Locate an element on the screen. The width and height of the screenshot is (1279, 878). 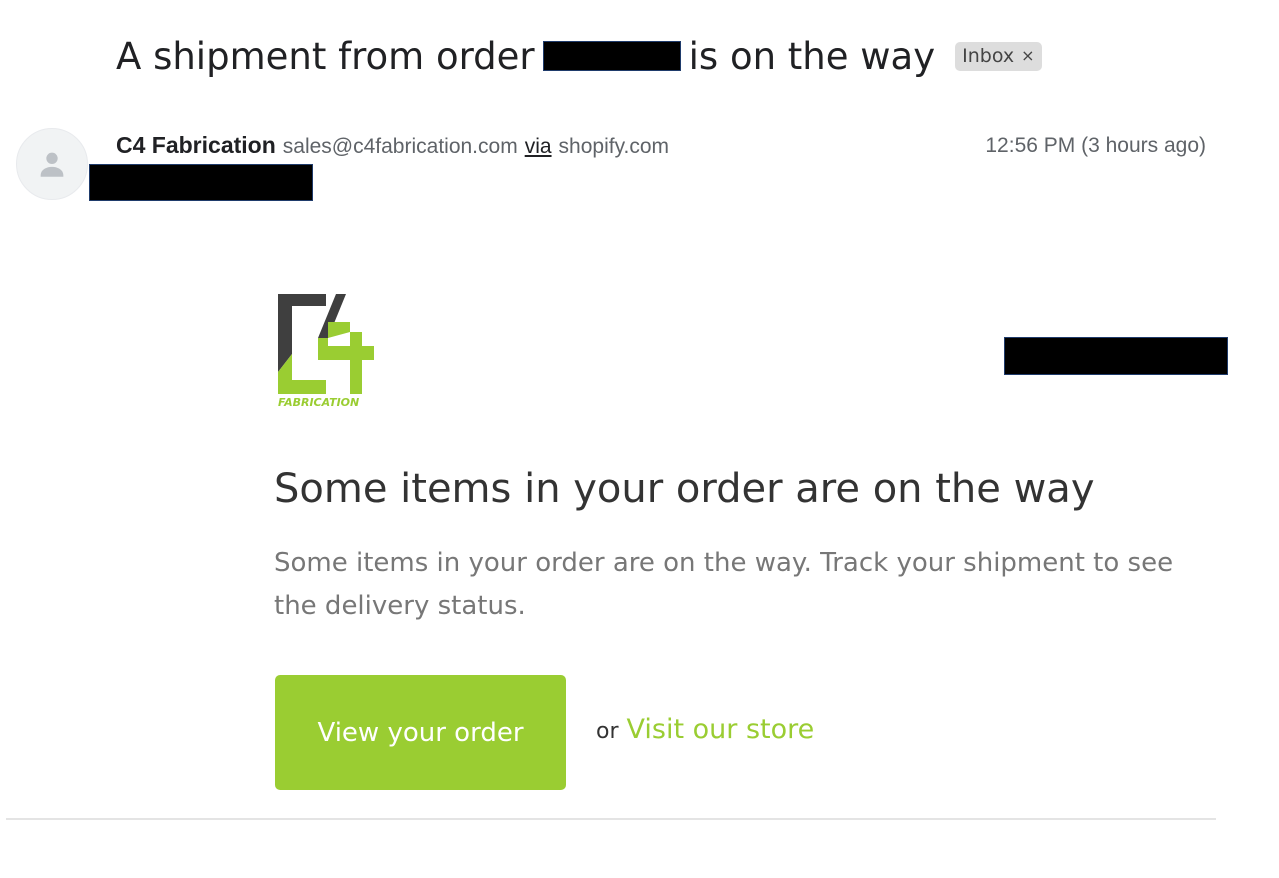
logo-wordmark: FABRICATION is located at coordinates (318, 402).